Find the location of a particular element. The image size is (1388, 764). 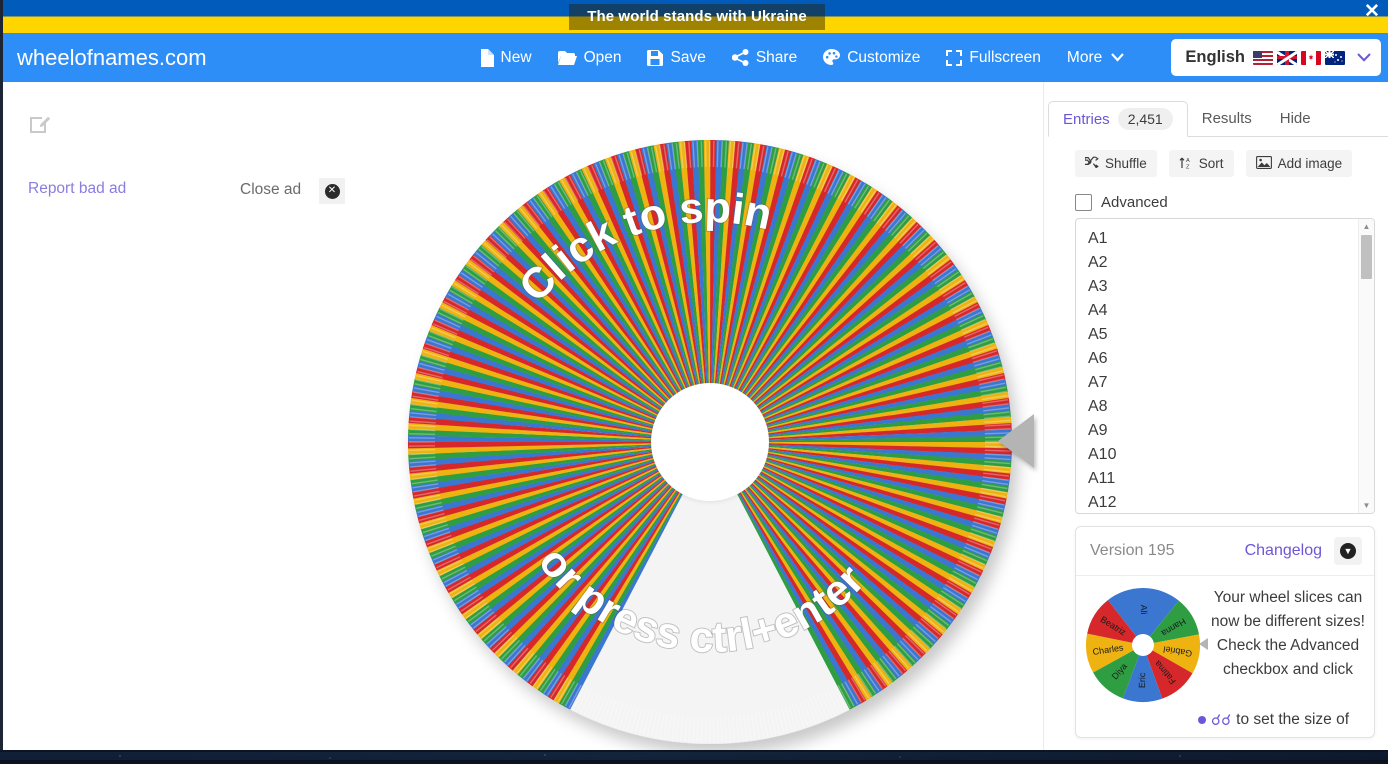

tab-entries: Entries 2,451 is located at coordinates (1118, 119).